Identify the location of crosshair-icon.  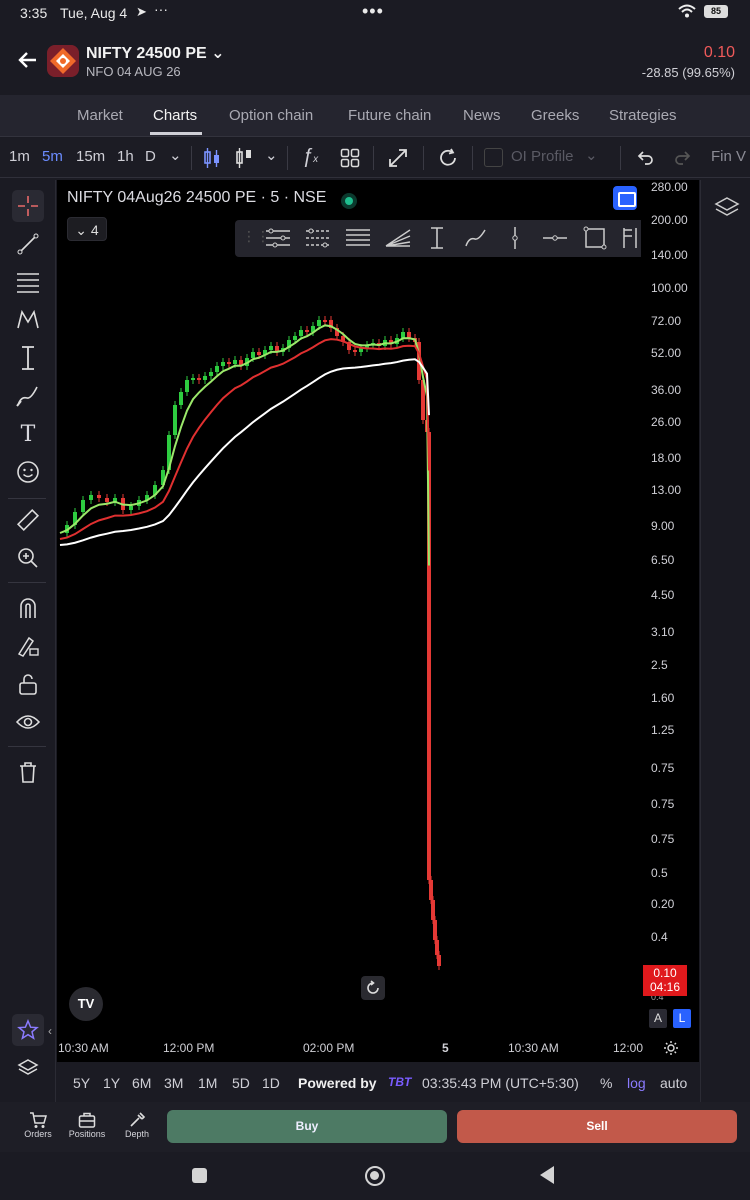
(28, 206).